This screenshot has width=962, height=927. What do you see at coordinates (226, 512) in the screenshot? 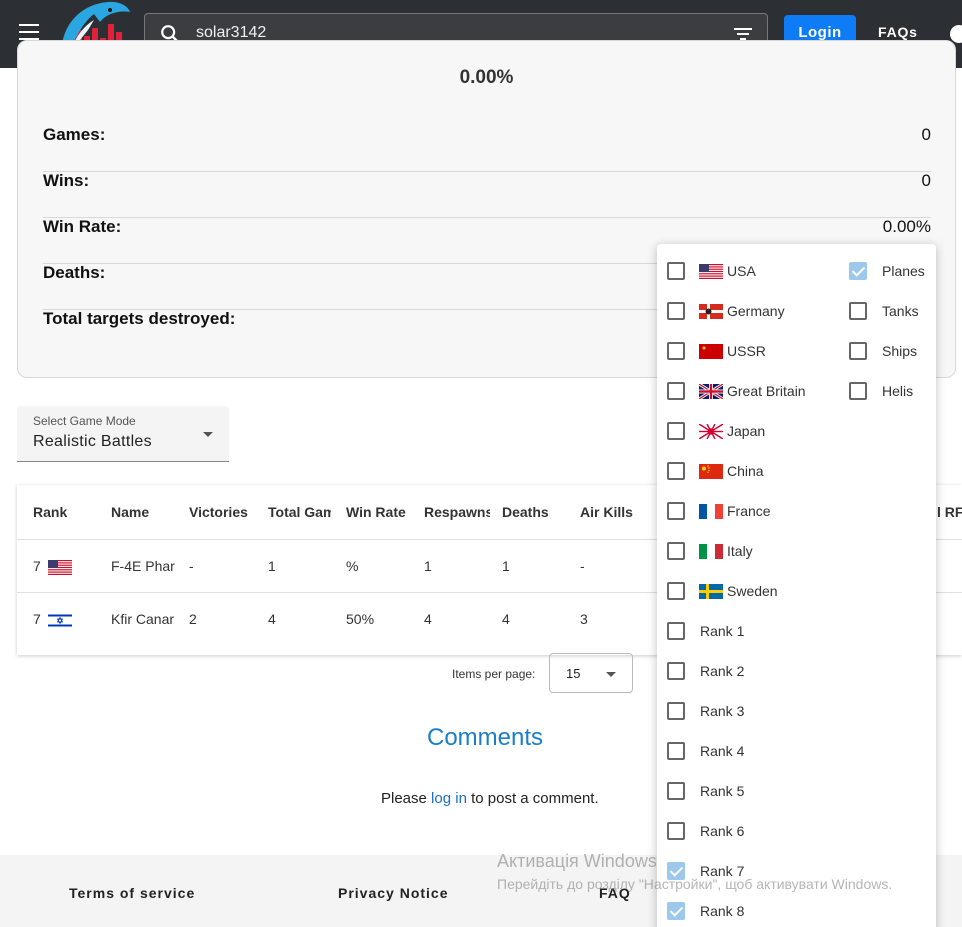
I see `col-header-victories: Victories` at bounding box center [226, 512].